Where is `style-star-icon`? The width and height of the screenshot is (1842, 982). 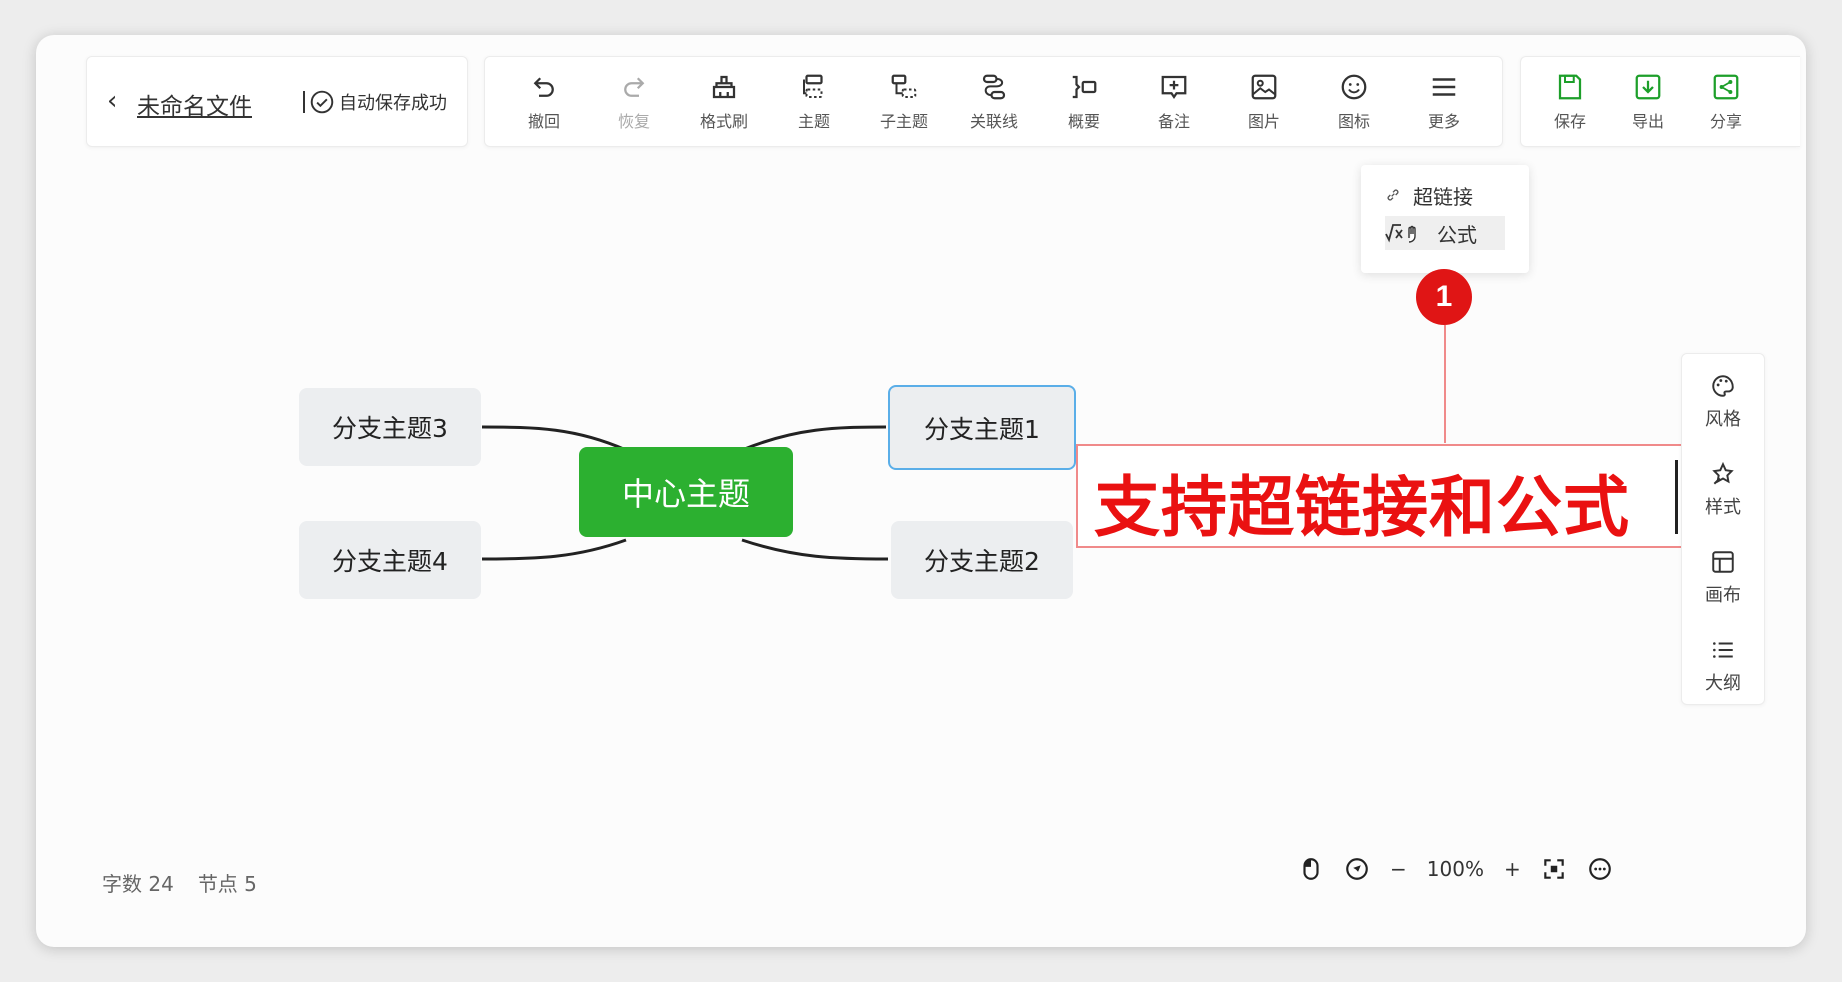 style-star-icon is located at coordinates (1723, 473).